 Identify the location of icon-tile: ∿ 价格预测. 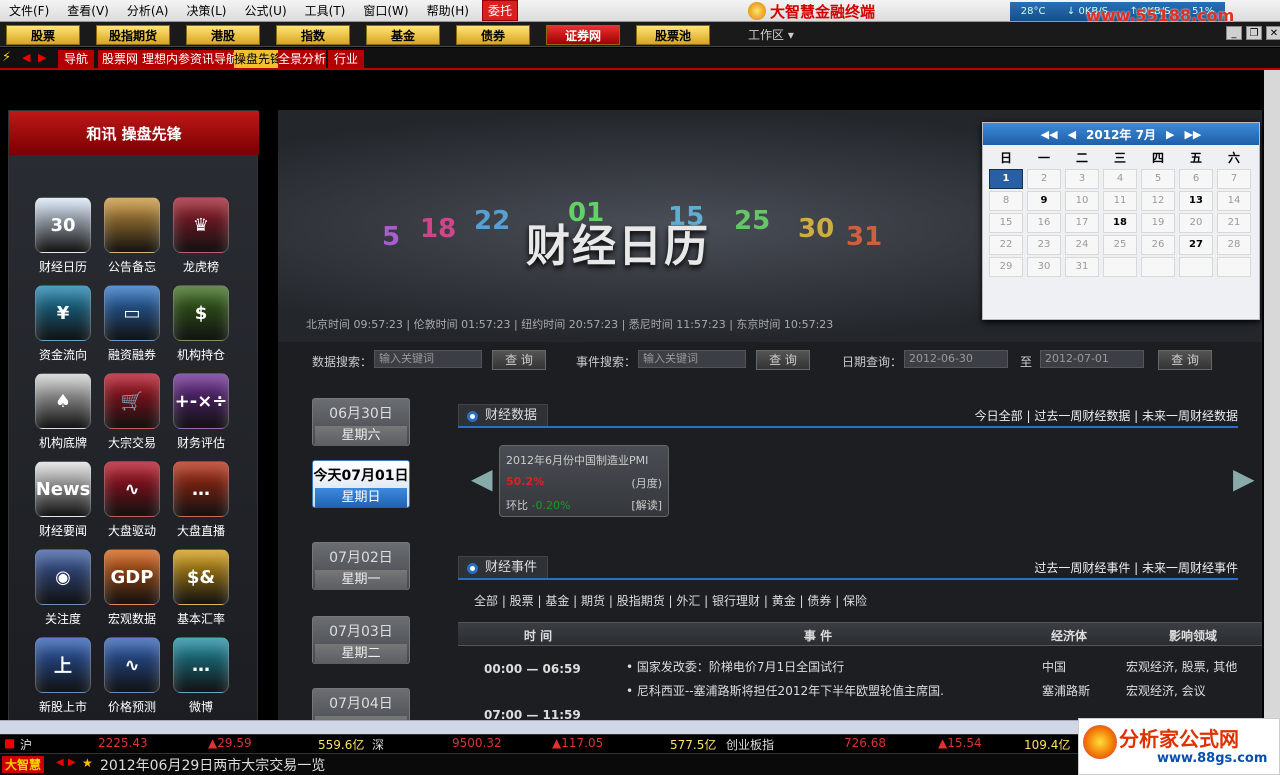
(132, 676).